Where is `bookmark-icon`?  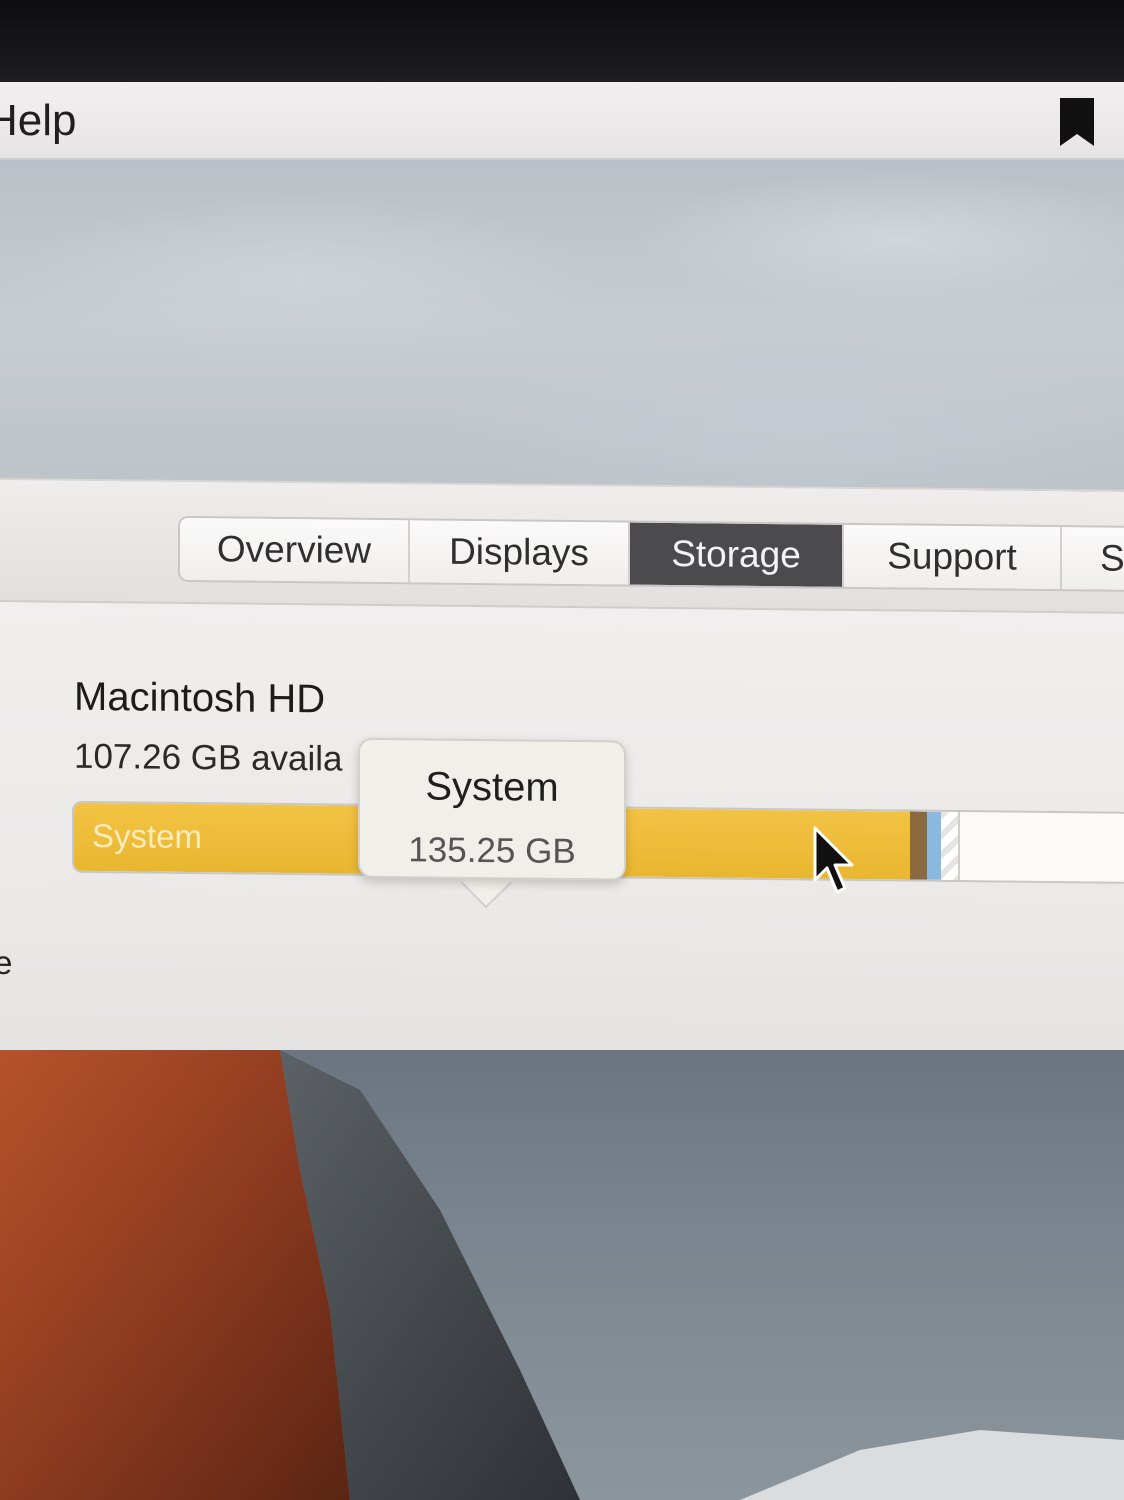 bookmark-icon is located at coordinates (1077, 122).